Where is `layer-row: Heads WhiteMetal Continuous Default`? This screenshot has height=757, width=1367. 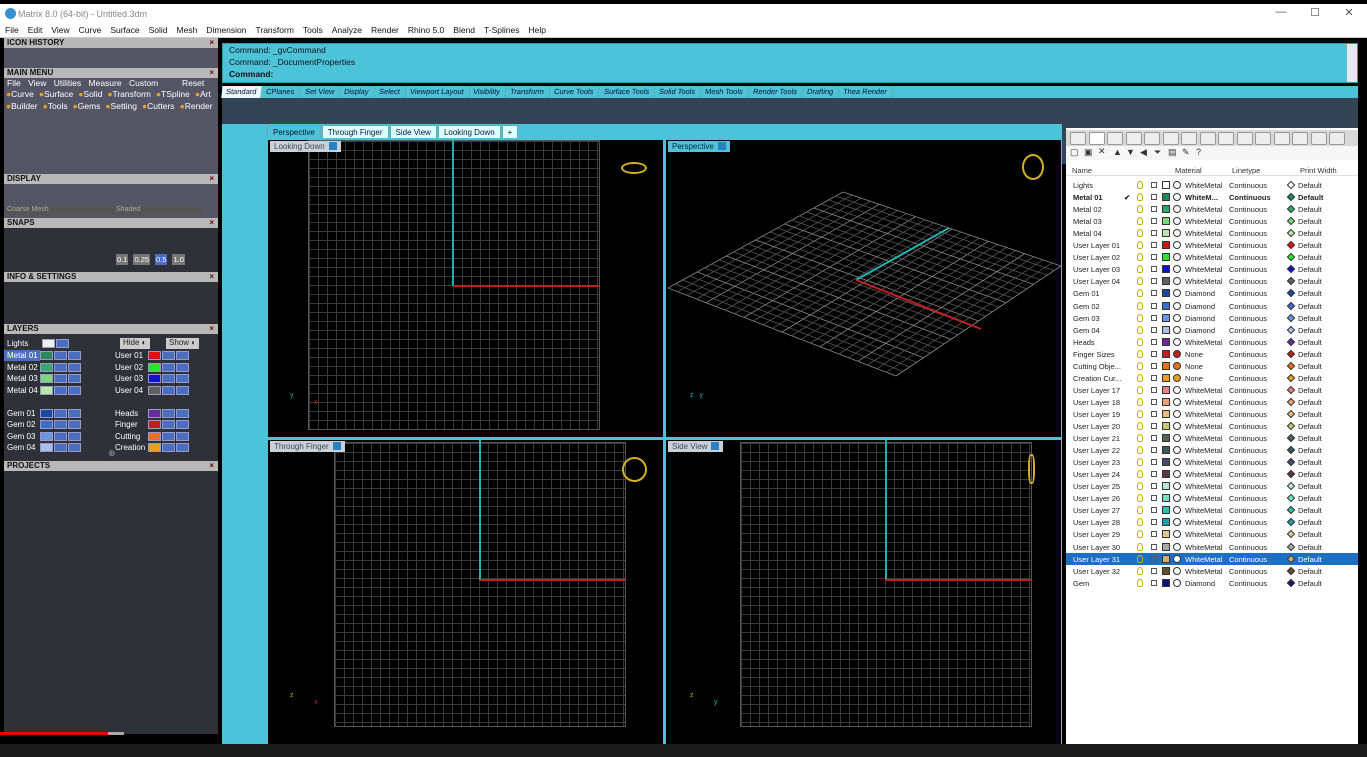
layer-row: Heads WhiteMetal Continuous Default is located at coordinates (1212, 342).